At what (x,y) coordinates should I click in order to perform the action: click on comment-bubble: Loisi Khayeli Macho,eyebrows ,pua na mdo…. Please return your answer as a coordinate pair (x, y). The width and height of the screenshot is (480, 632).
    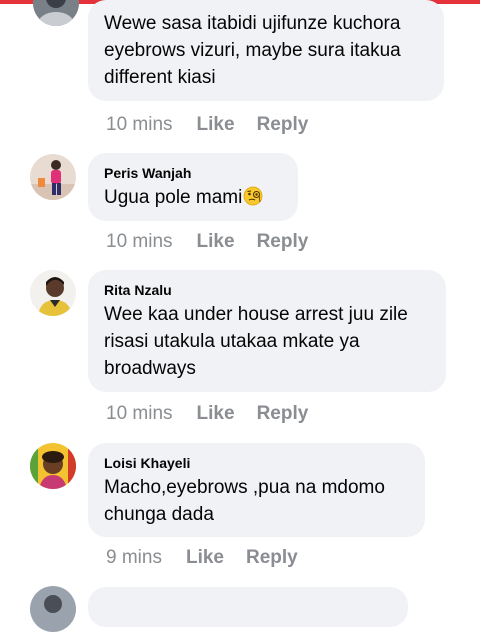
    Looking at the image, I should click on (256, 490).